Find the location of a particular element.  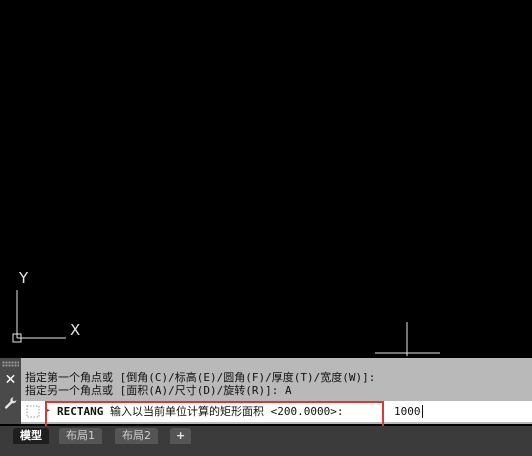

wrench-icon is located at coordinates (10, 403).